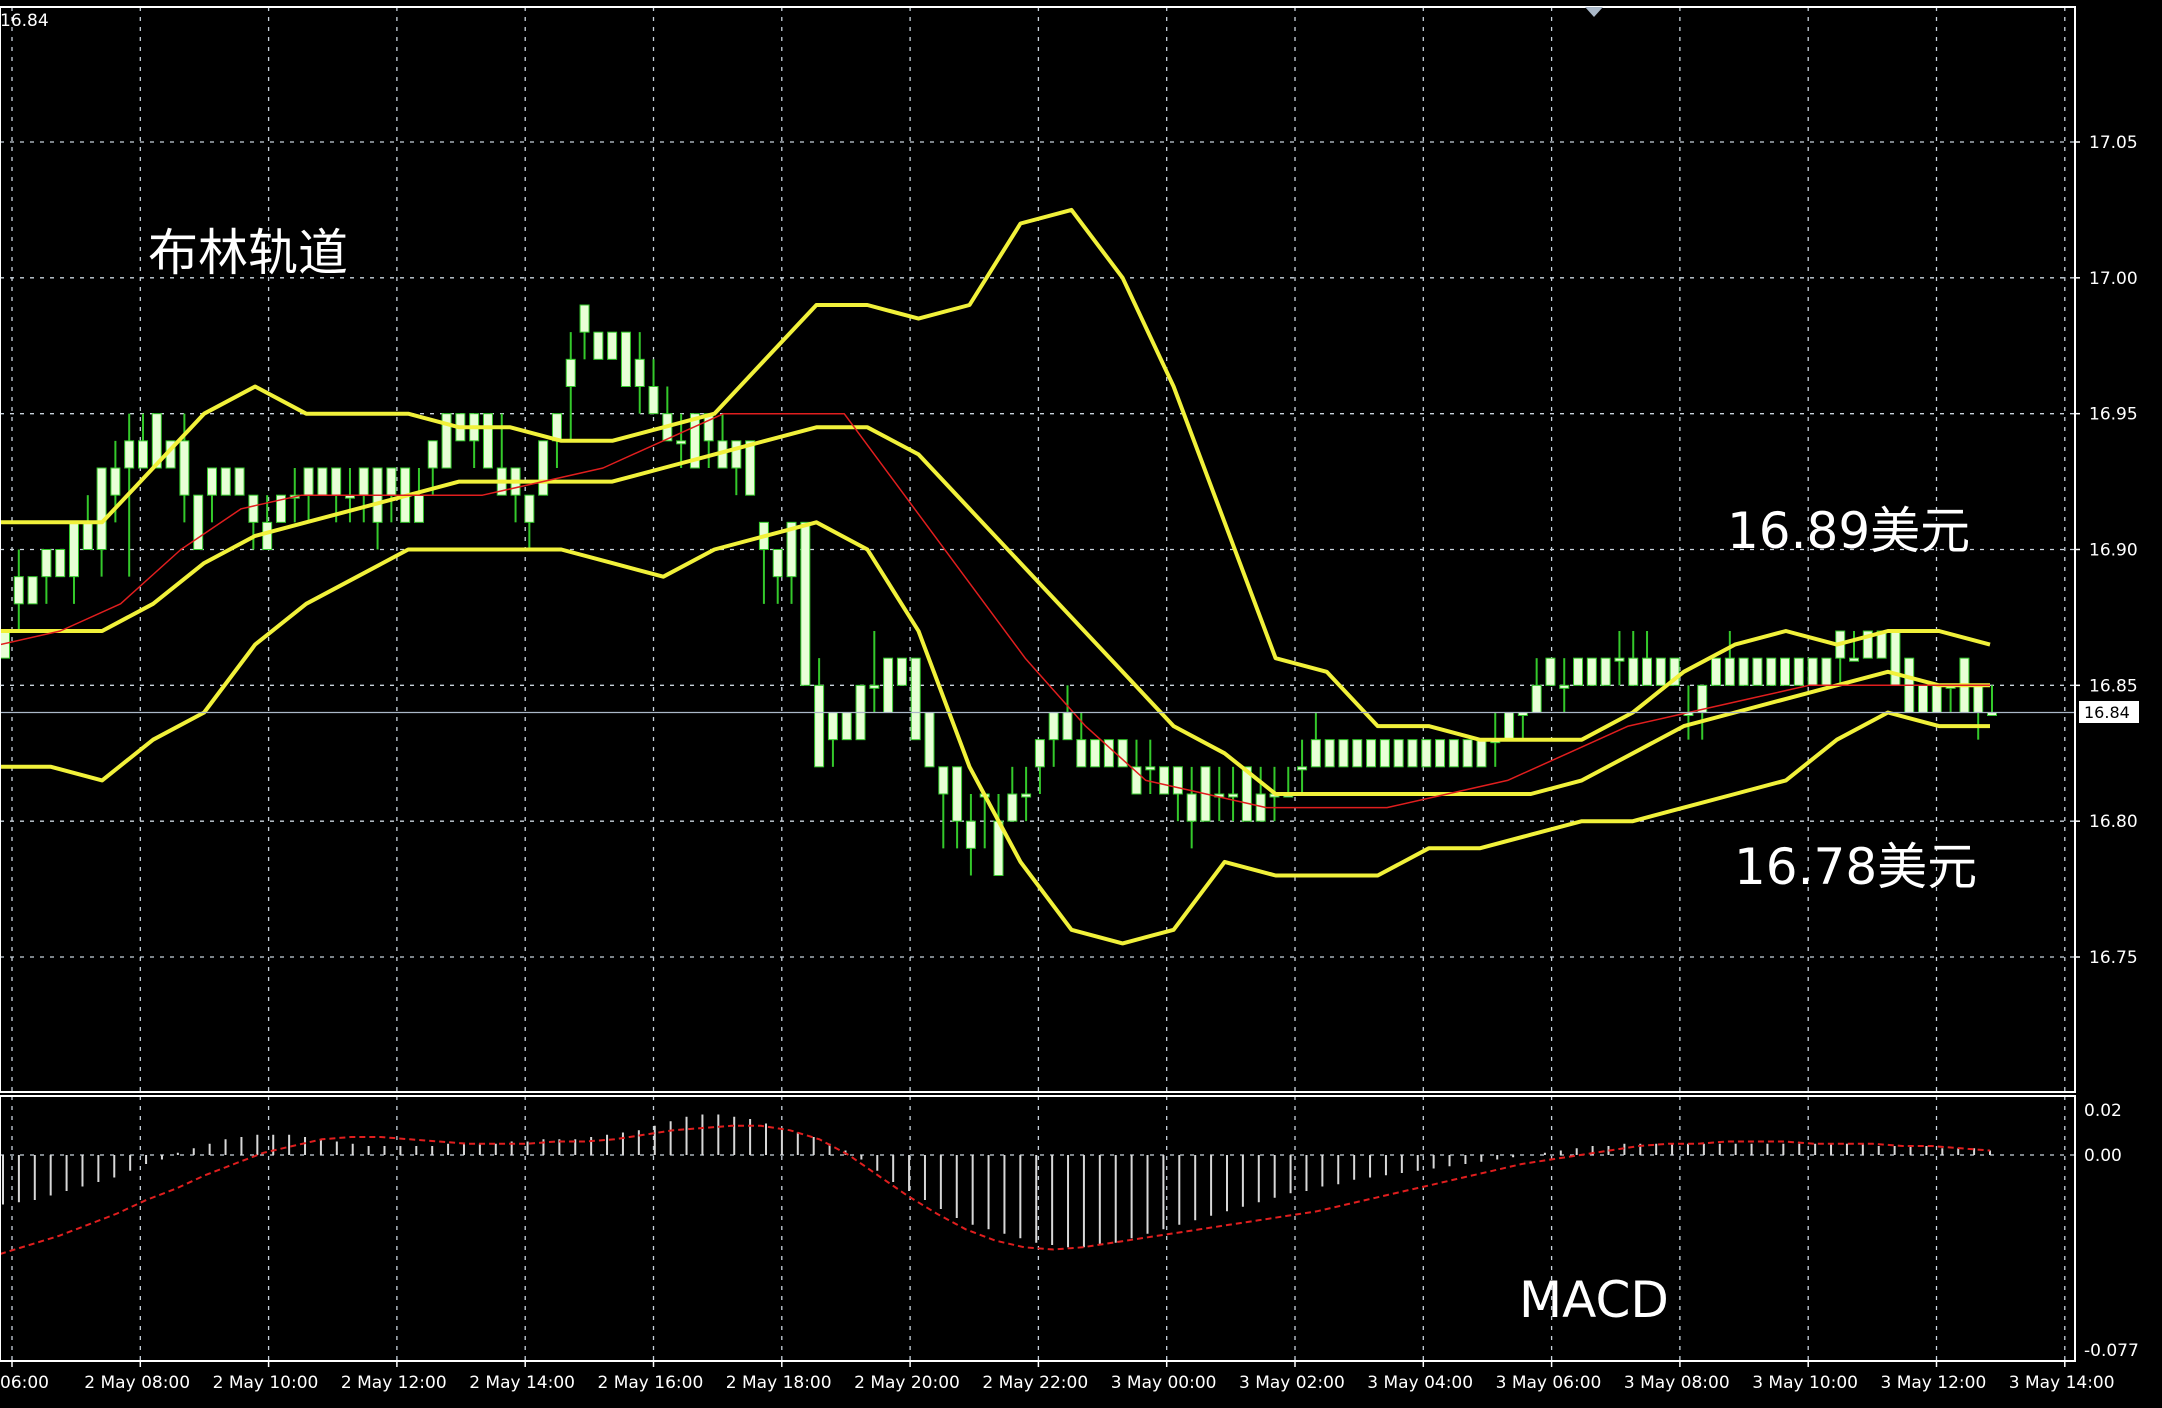 The height and width of the screenshot is (1408, 2162). I want to click on time-tick-label: 3 May 14:00, so click(2062, 1383).